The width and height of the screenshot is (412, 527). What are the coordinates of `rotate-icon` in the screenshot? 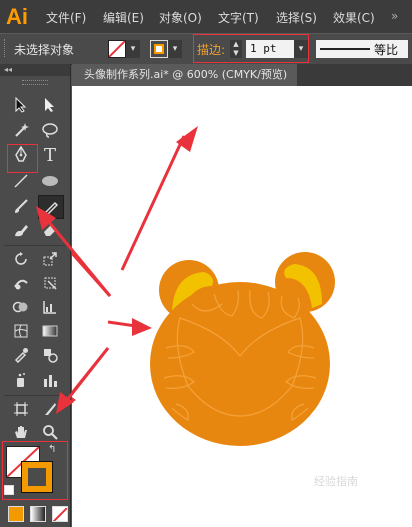 It's located at (21, 258).